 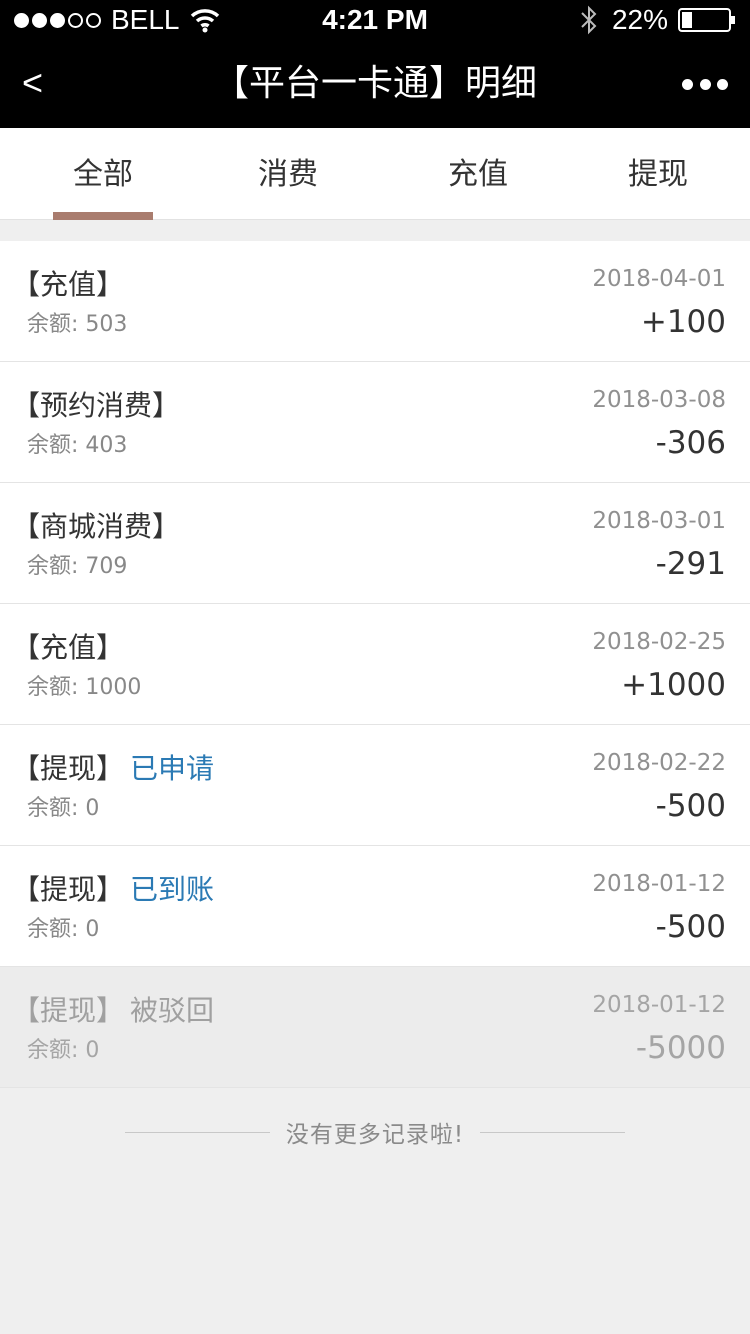 I want to click on record-status: 被驳回, so click(x=172, y=1010).